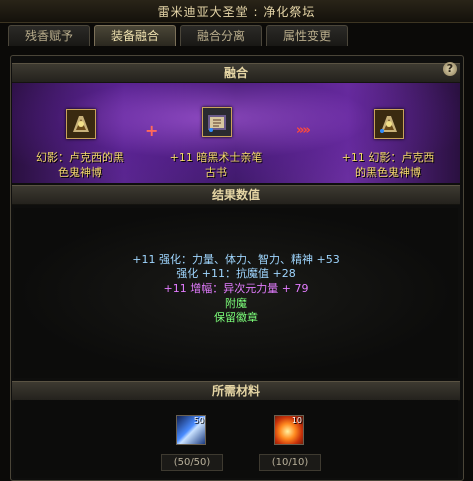  What do you see at coordinates (388, 172) in the screenshot?
I see `item-3-name-line2: 的黑色鬼神博` at bounding box center [388, 172].